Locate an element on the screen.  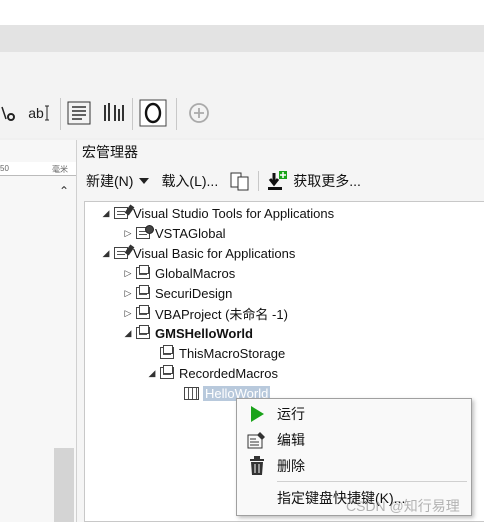
tree-node-label: GMSHelloWorld is located at coordinates (204, 333).